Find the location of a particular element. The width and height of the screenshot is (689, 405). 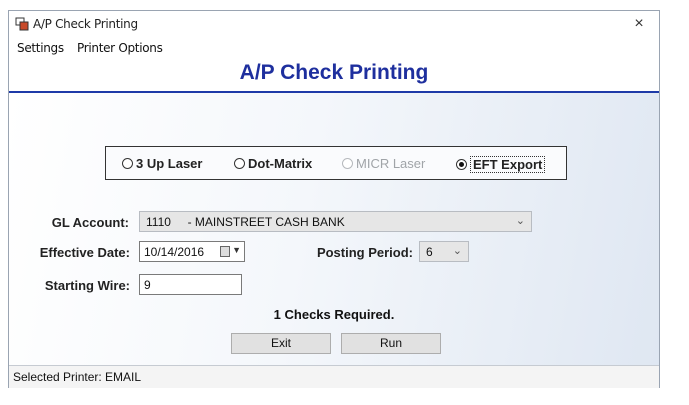

radio-label: MICR Laser is located at coordinates (391, 163).